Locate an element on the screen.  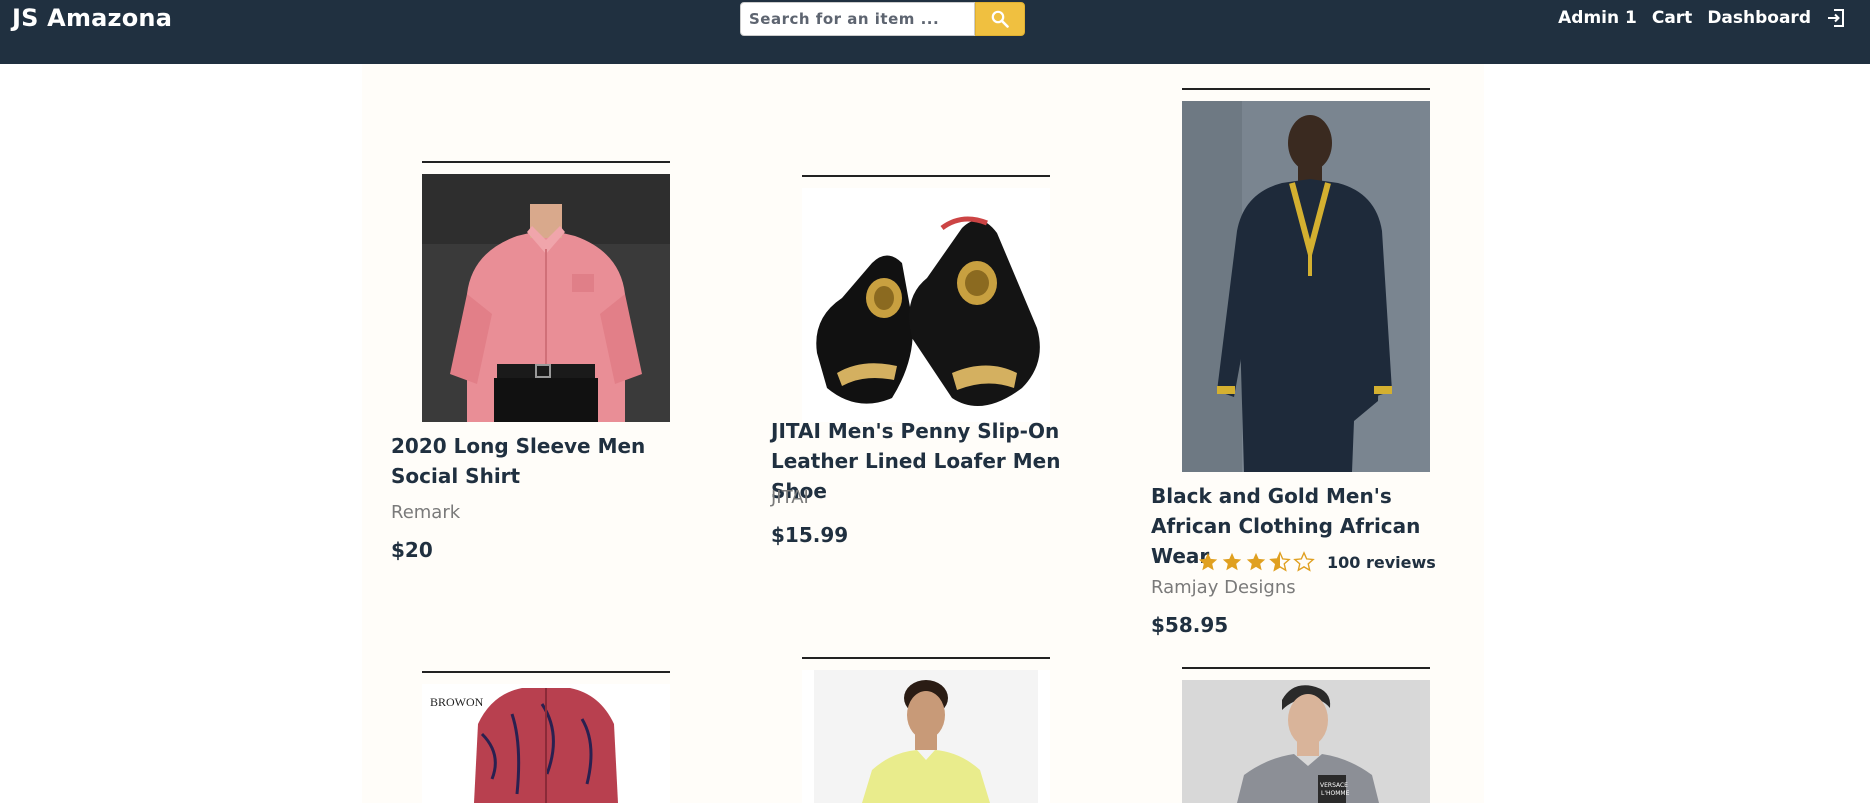
product-brand: JITAI is located at coordinates (790, 497).